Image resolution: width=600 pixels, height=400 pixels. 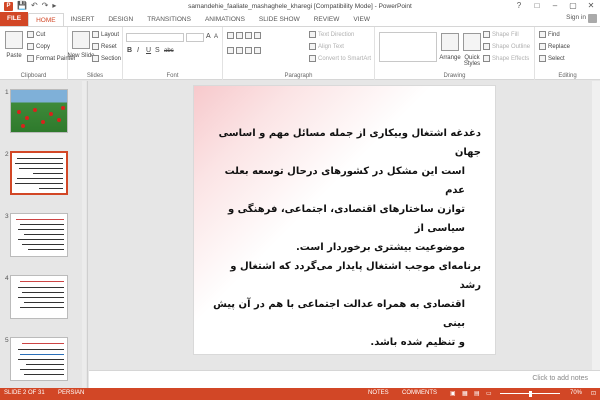 I want to click on reset-button: Reset, so click(x=104, y=46).